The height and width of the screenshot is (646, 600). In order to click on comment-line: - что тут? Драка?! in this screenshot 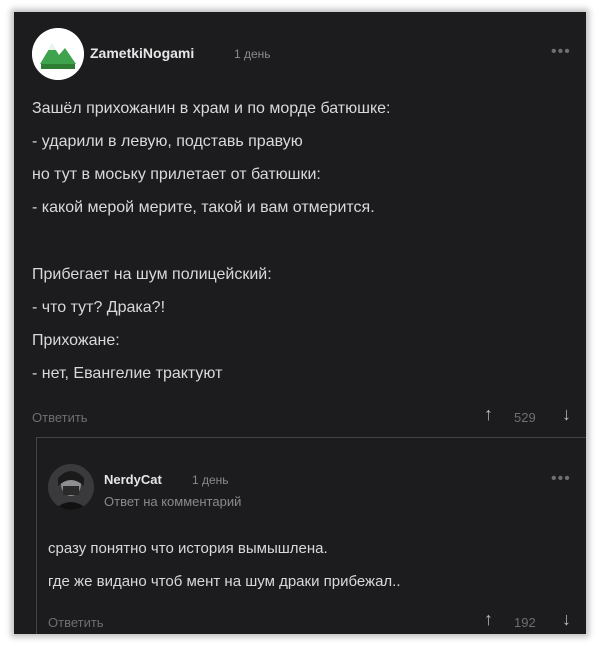, I will do `click(99, 307)`.